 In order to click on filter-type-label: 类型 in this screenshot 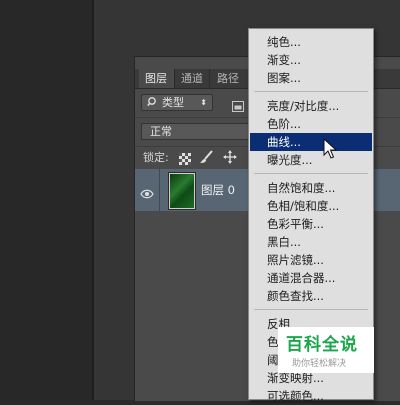, I will do `click(173, 102)`.